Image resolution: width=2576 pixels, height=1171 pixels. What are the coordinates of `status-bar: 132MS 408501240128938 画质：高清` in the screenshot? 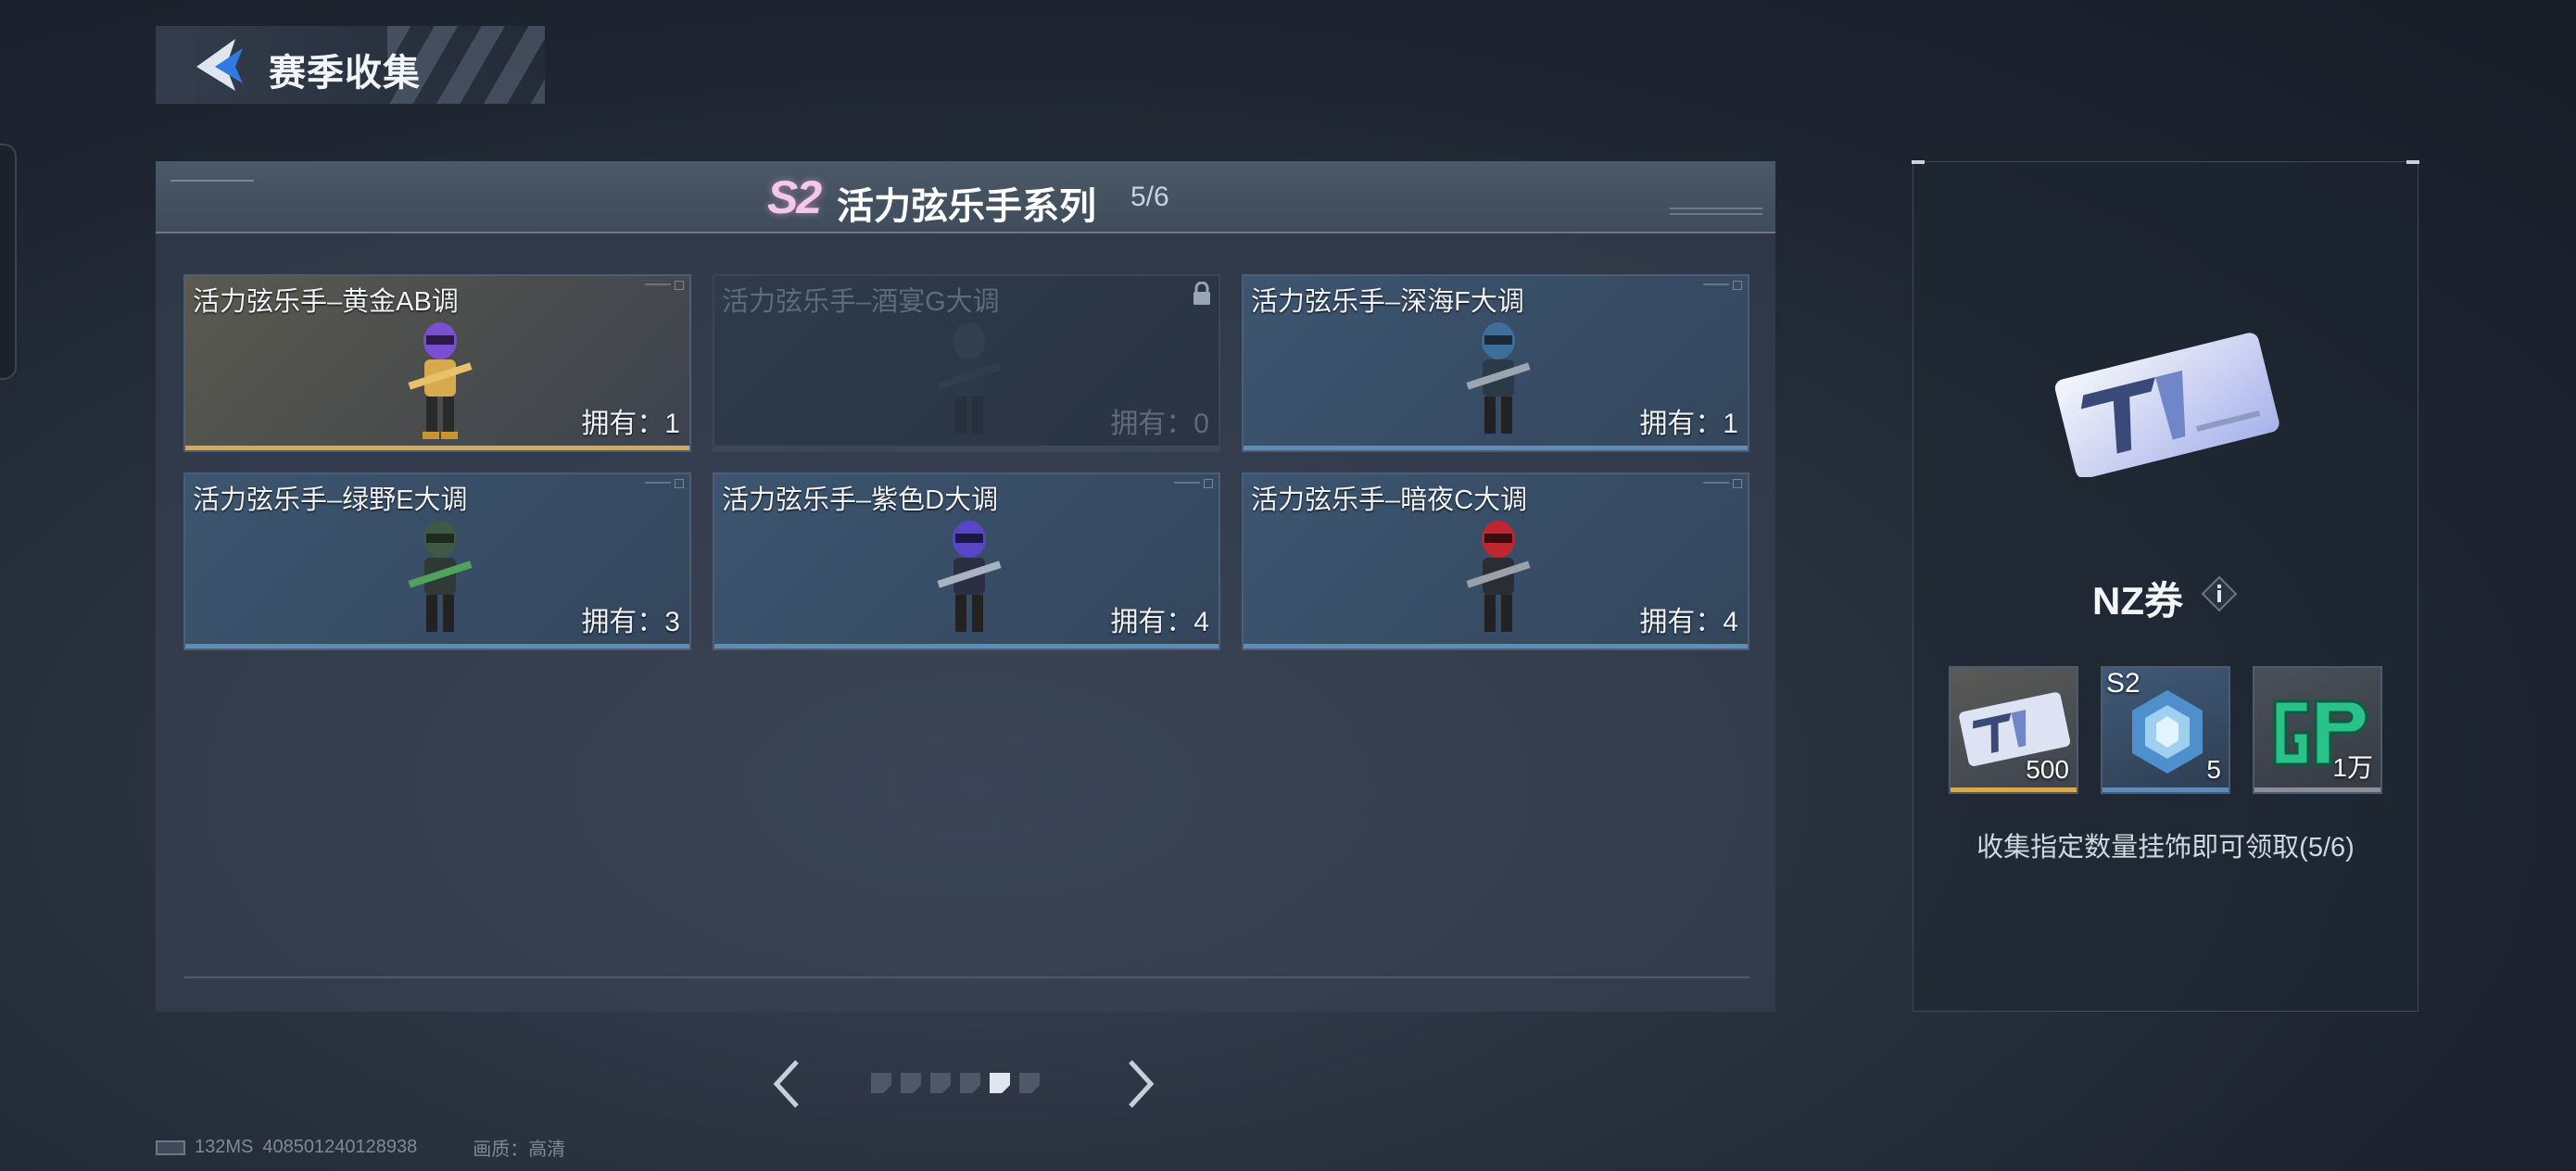 It's located at (361, 1148).